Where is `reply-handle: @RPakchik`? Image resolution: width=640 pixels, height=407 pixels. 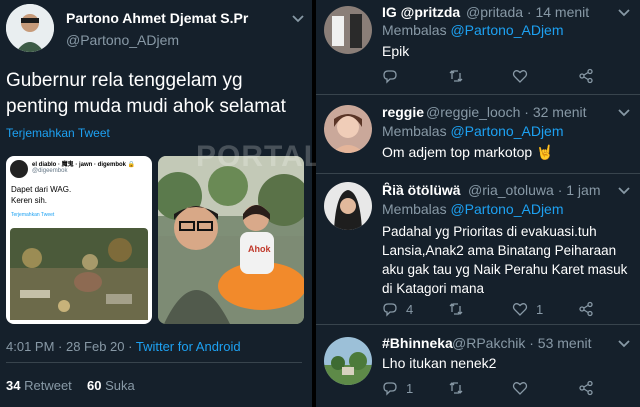
reply-handle: @RPakchik is located at coordinates (488, 343).